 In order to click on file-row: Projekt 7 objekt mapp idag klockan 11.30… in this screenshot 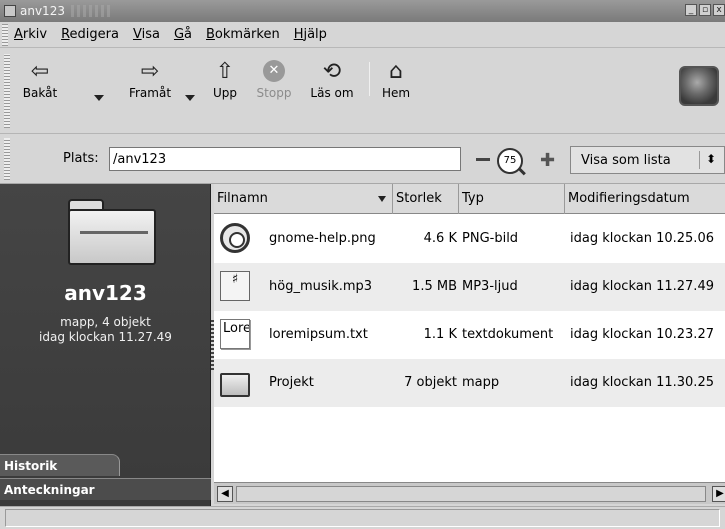, I will do `click(469, 383)`.